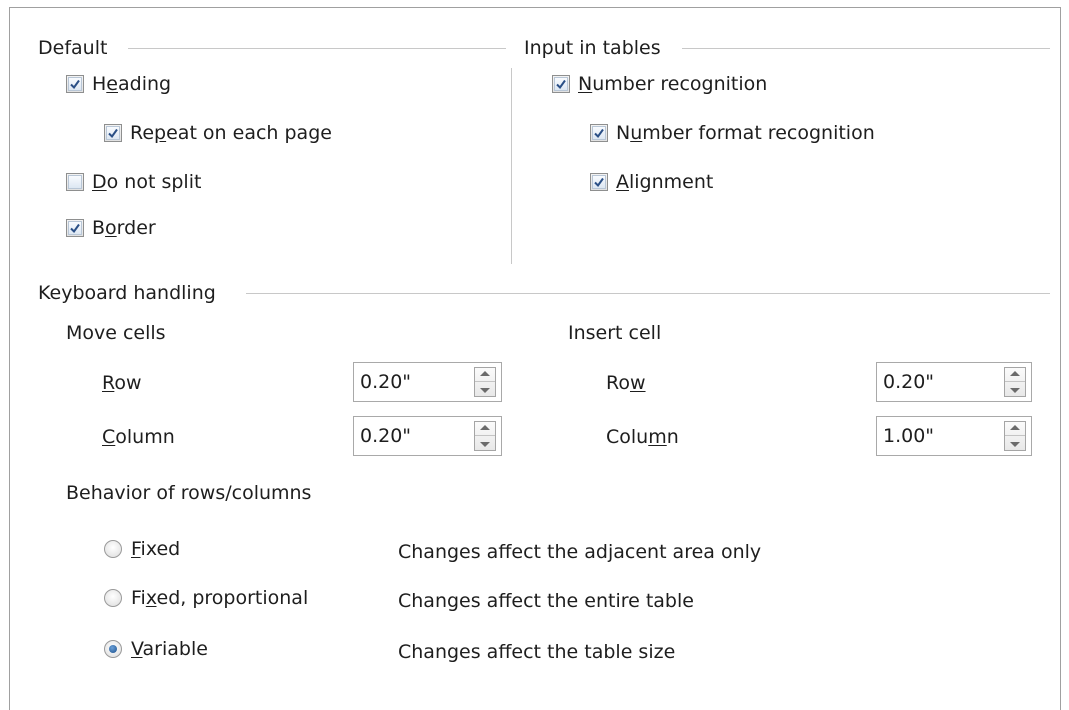 The image size is (1069, 710). What do you see at coordinates (414, 436) in the screenshot?
I see `move-column-value: 0.20"` at bounding box center [414, 436].